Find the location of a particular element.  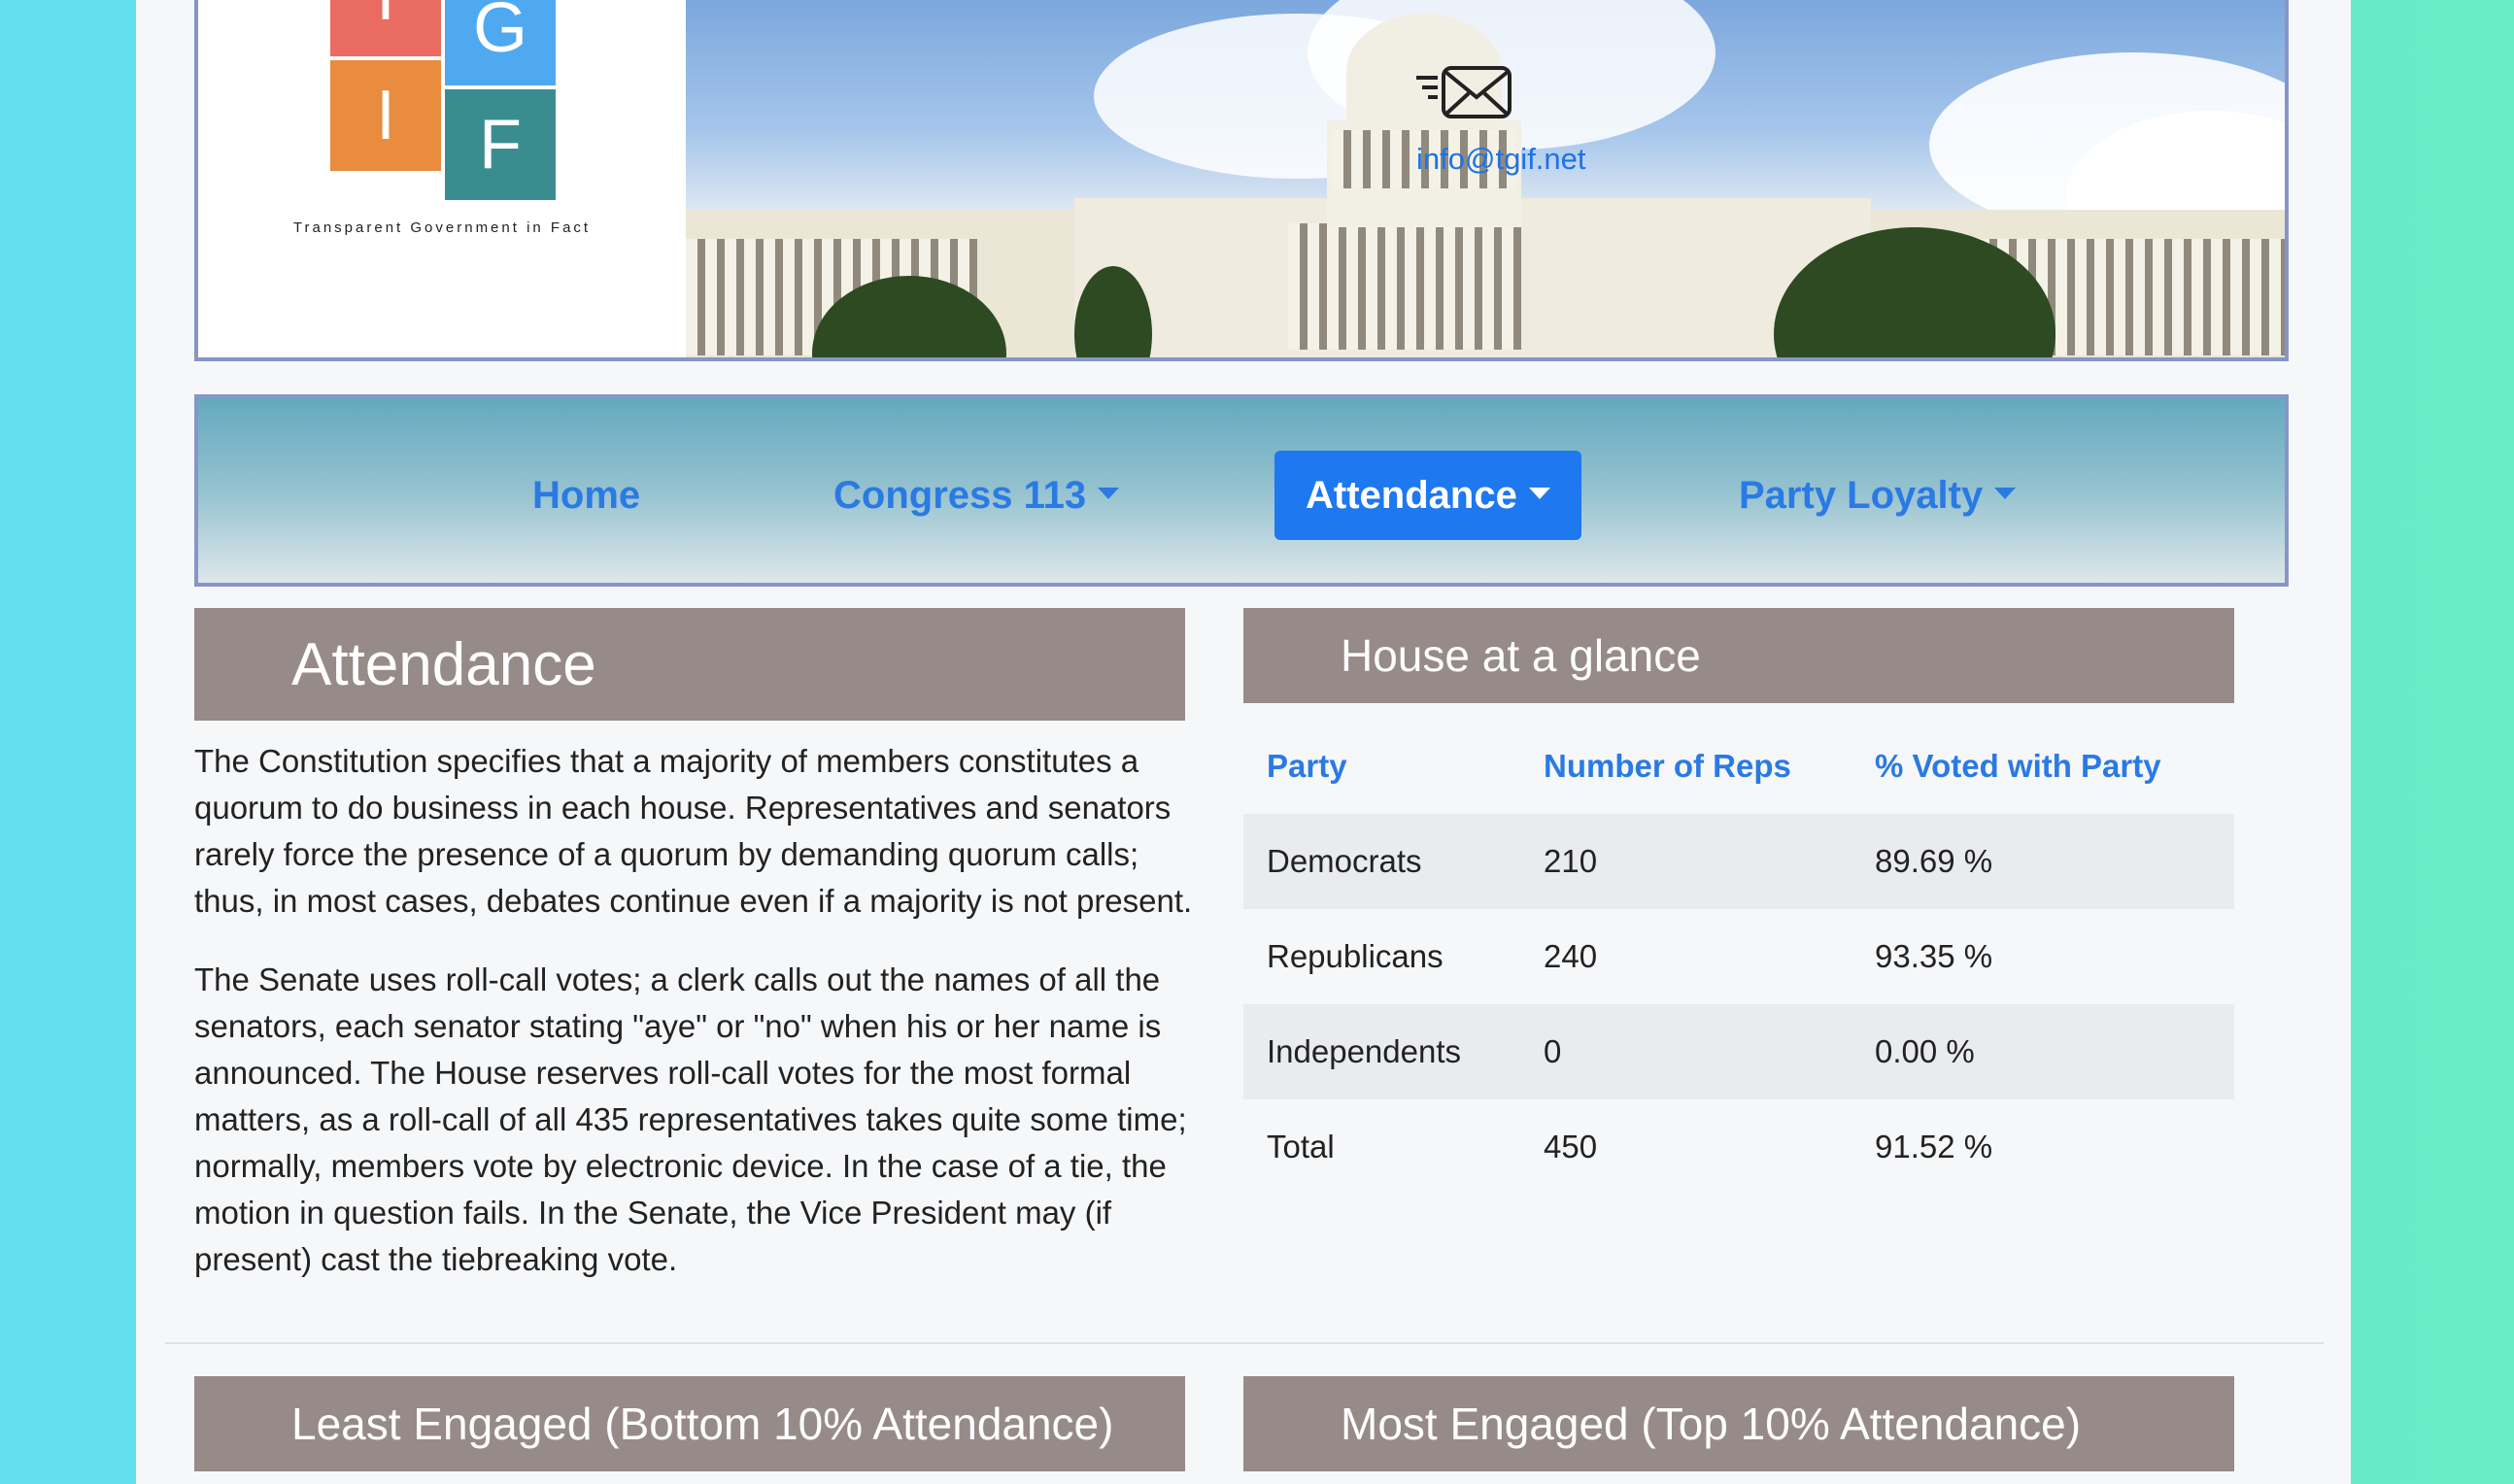

email-link: info@tgif.net is located at coordinates (1501, 159).